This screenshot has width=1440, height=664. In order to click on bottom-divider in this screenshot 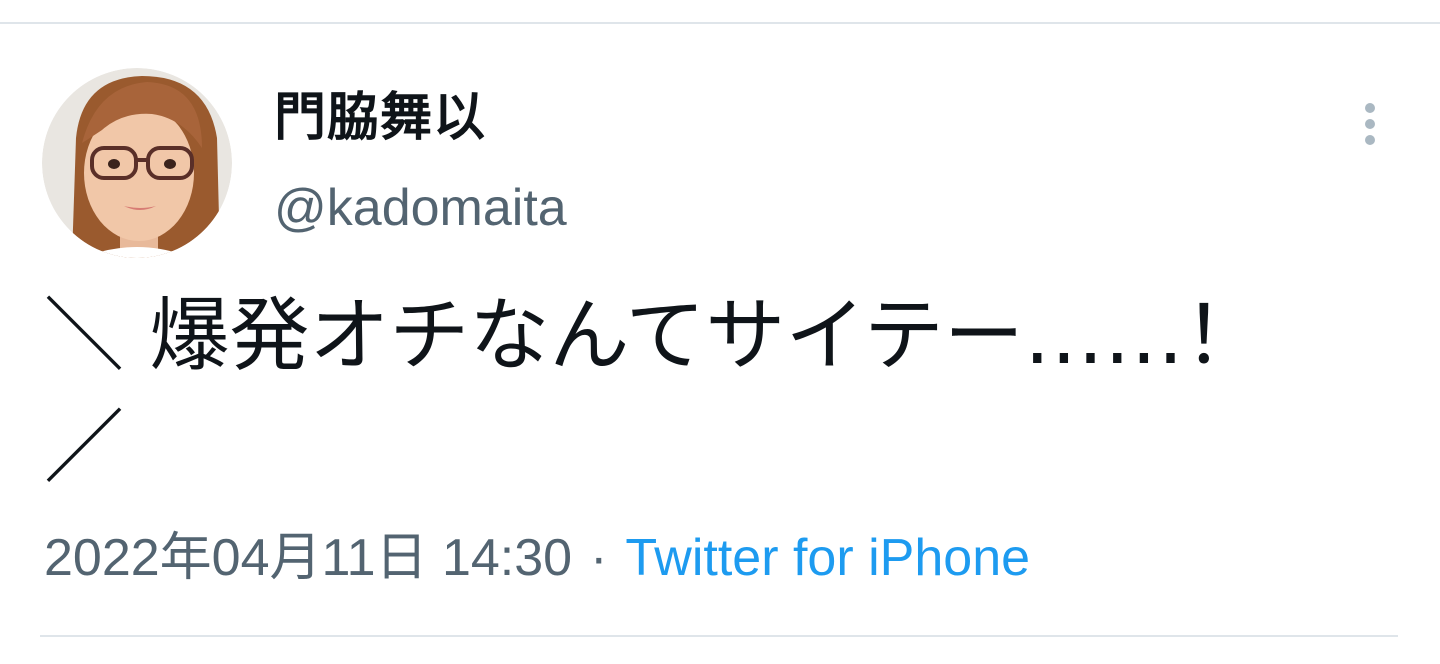, I will do `click(719, 636)`.